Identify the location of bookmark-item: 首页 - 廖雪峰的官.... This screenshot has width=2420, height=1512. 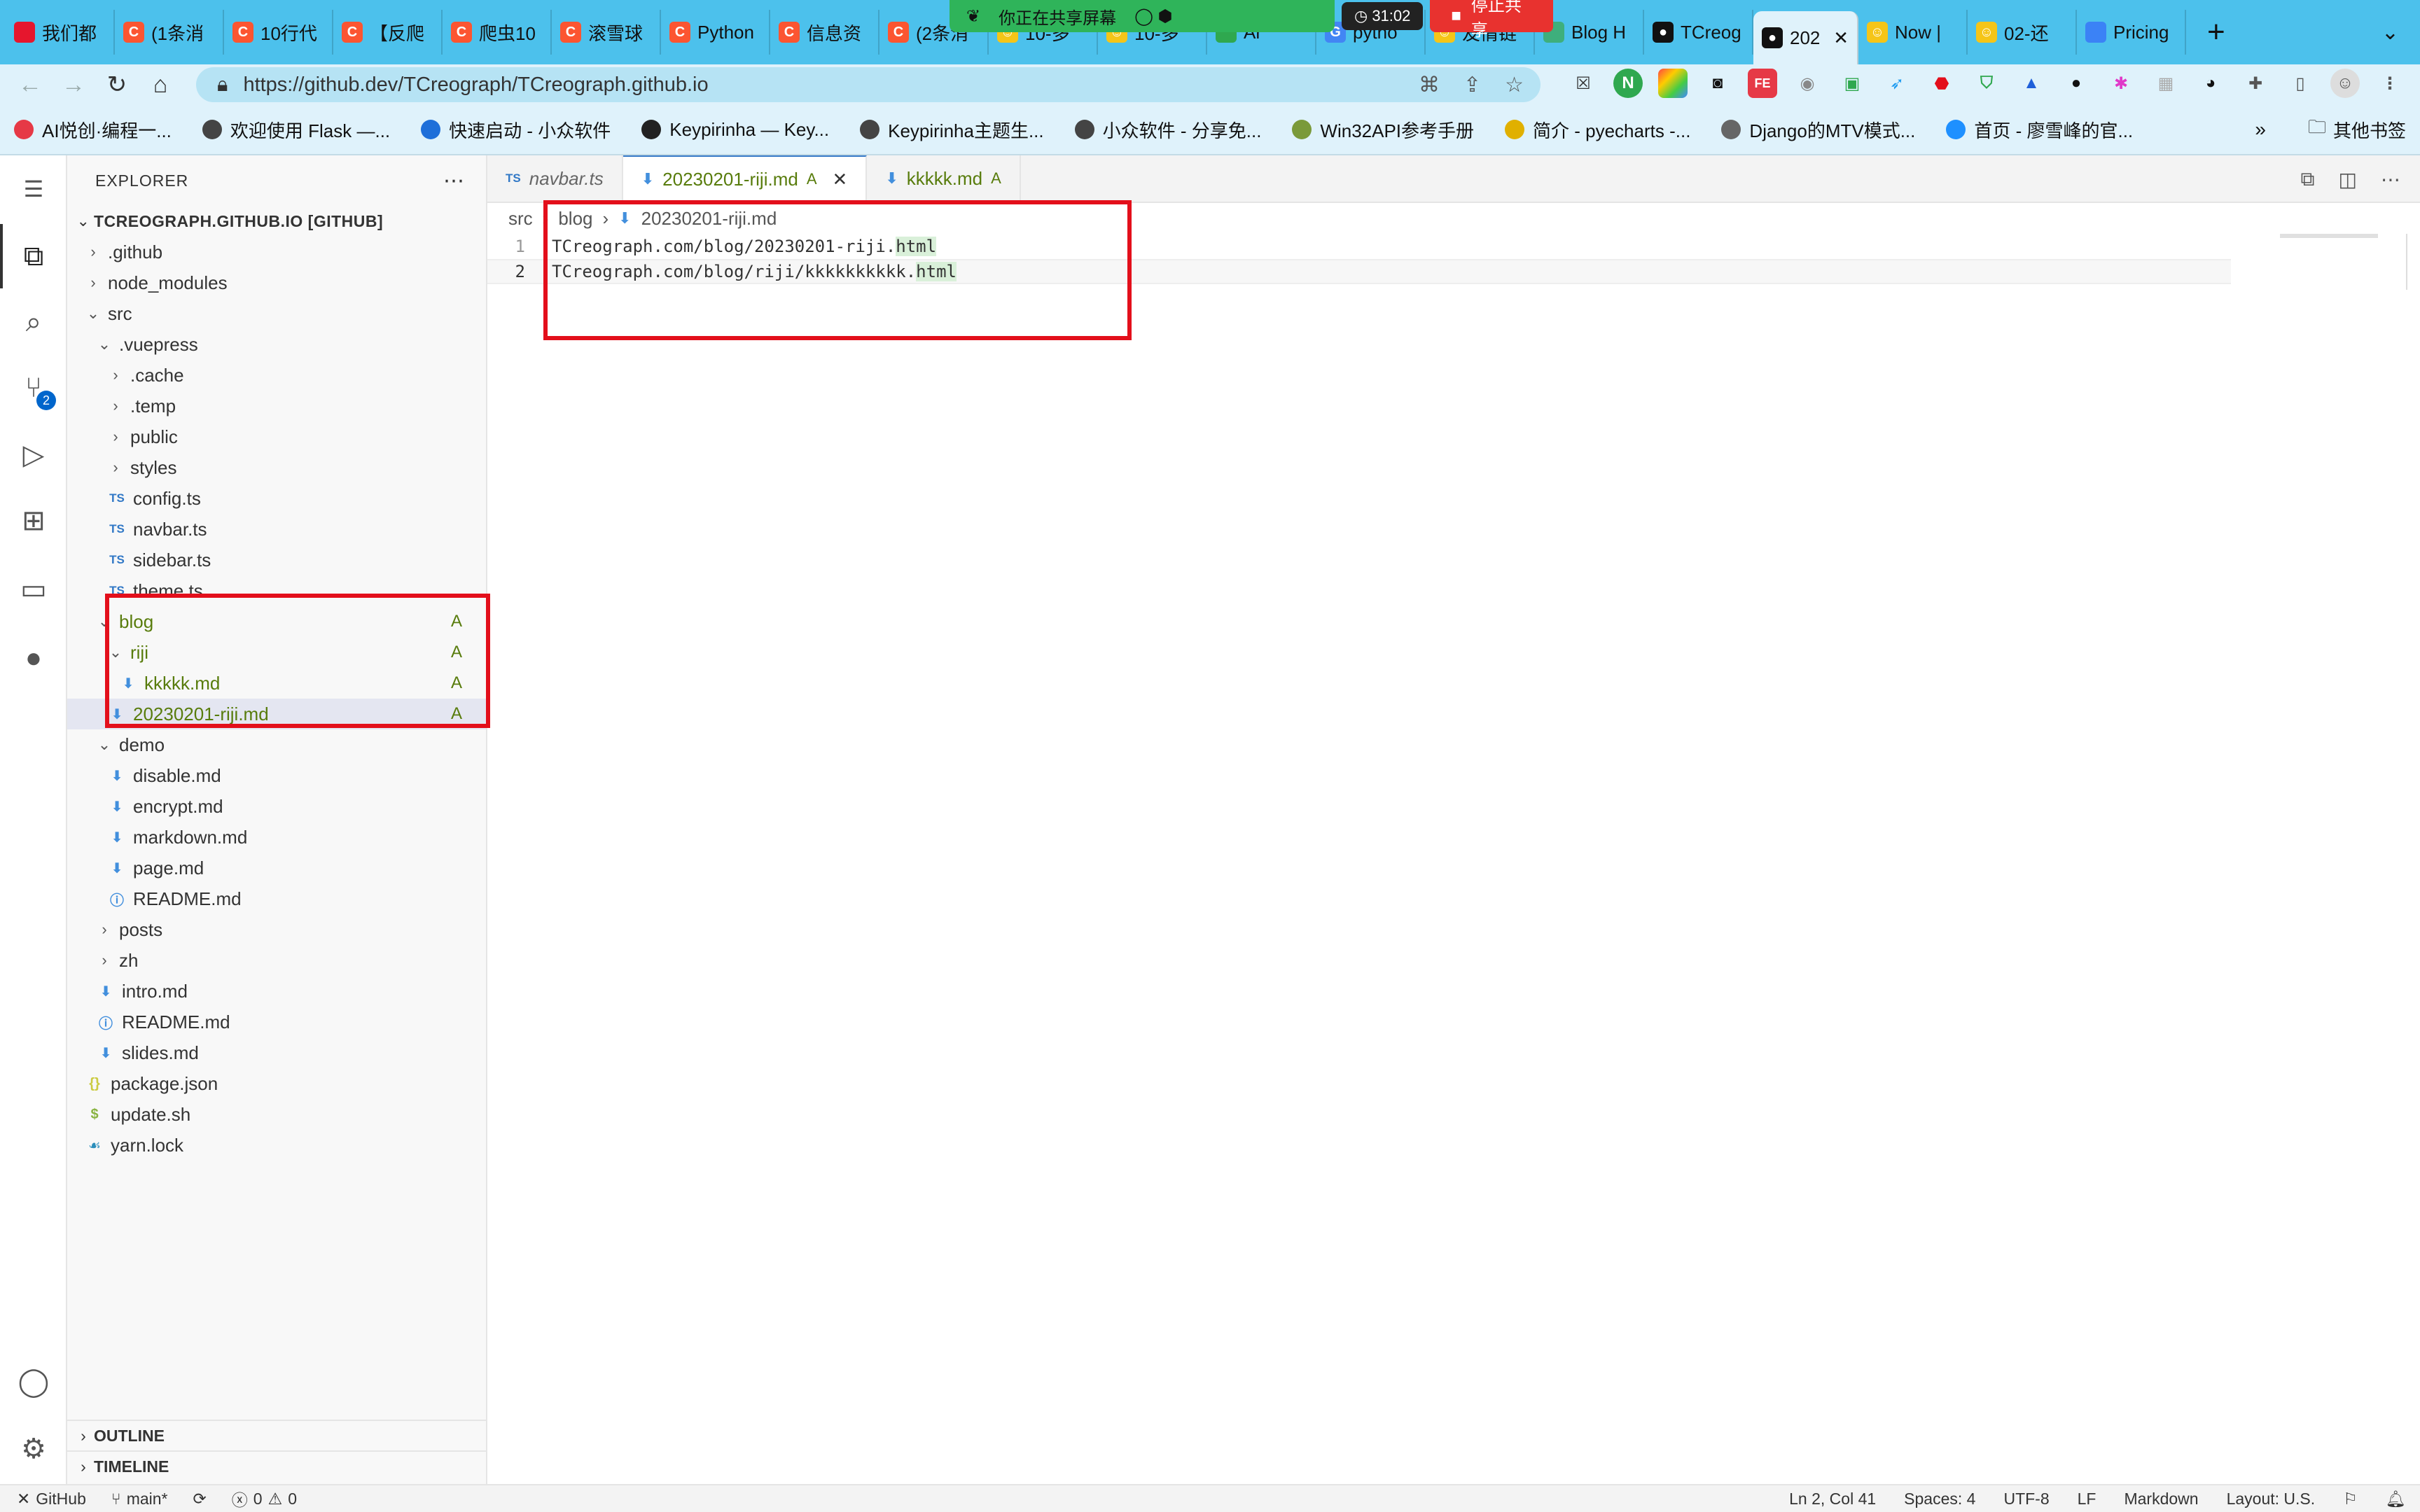
(2040, 130).